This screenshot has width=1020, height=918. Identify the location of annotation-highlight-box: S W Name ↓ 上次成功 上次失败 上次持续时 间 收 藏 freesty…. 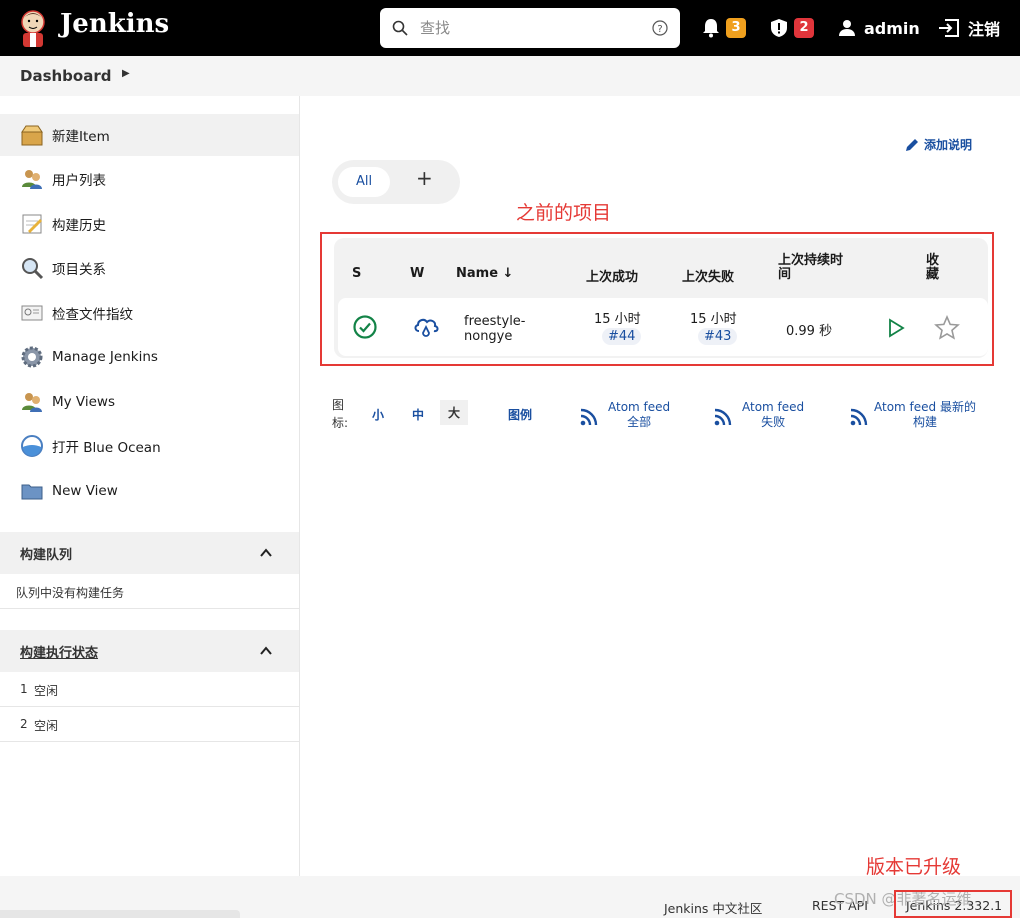
(657, 299).